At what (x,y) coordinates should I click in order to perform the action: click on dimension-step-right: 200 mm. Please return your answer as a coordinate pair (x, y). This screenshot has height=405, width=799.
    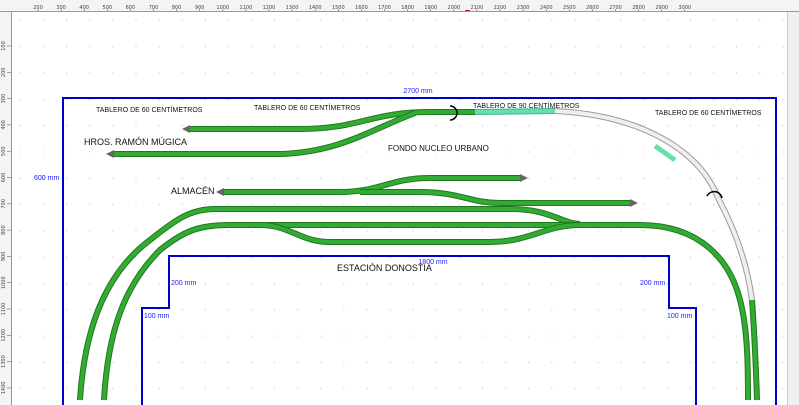
    Looking at the image, I should click on (652, 283).